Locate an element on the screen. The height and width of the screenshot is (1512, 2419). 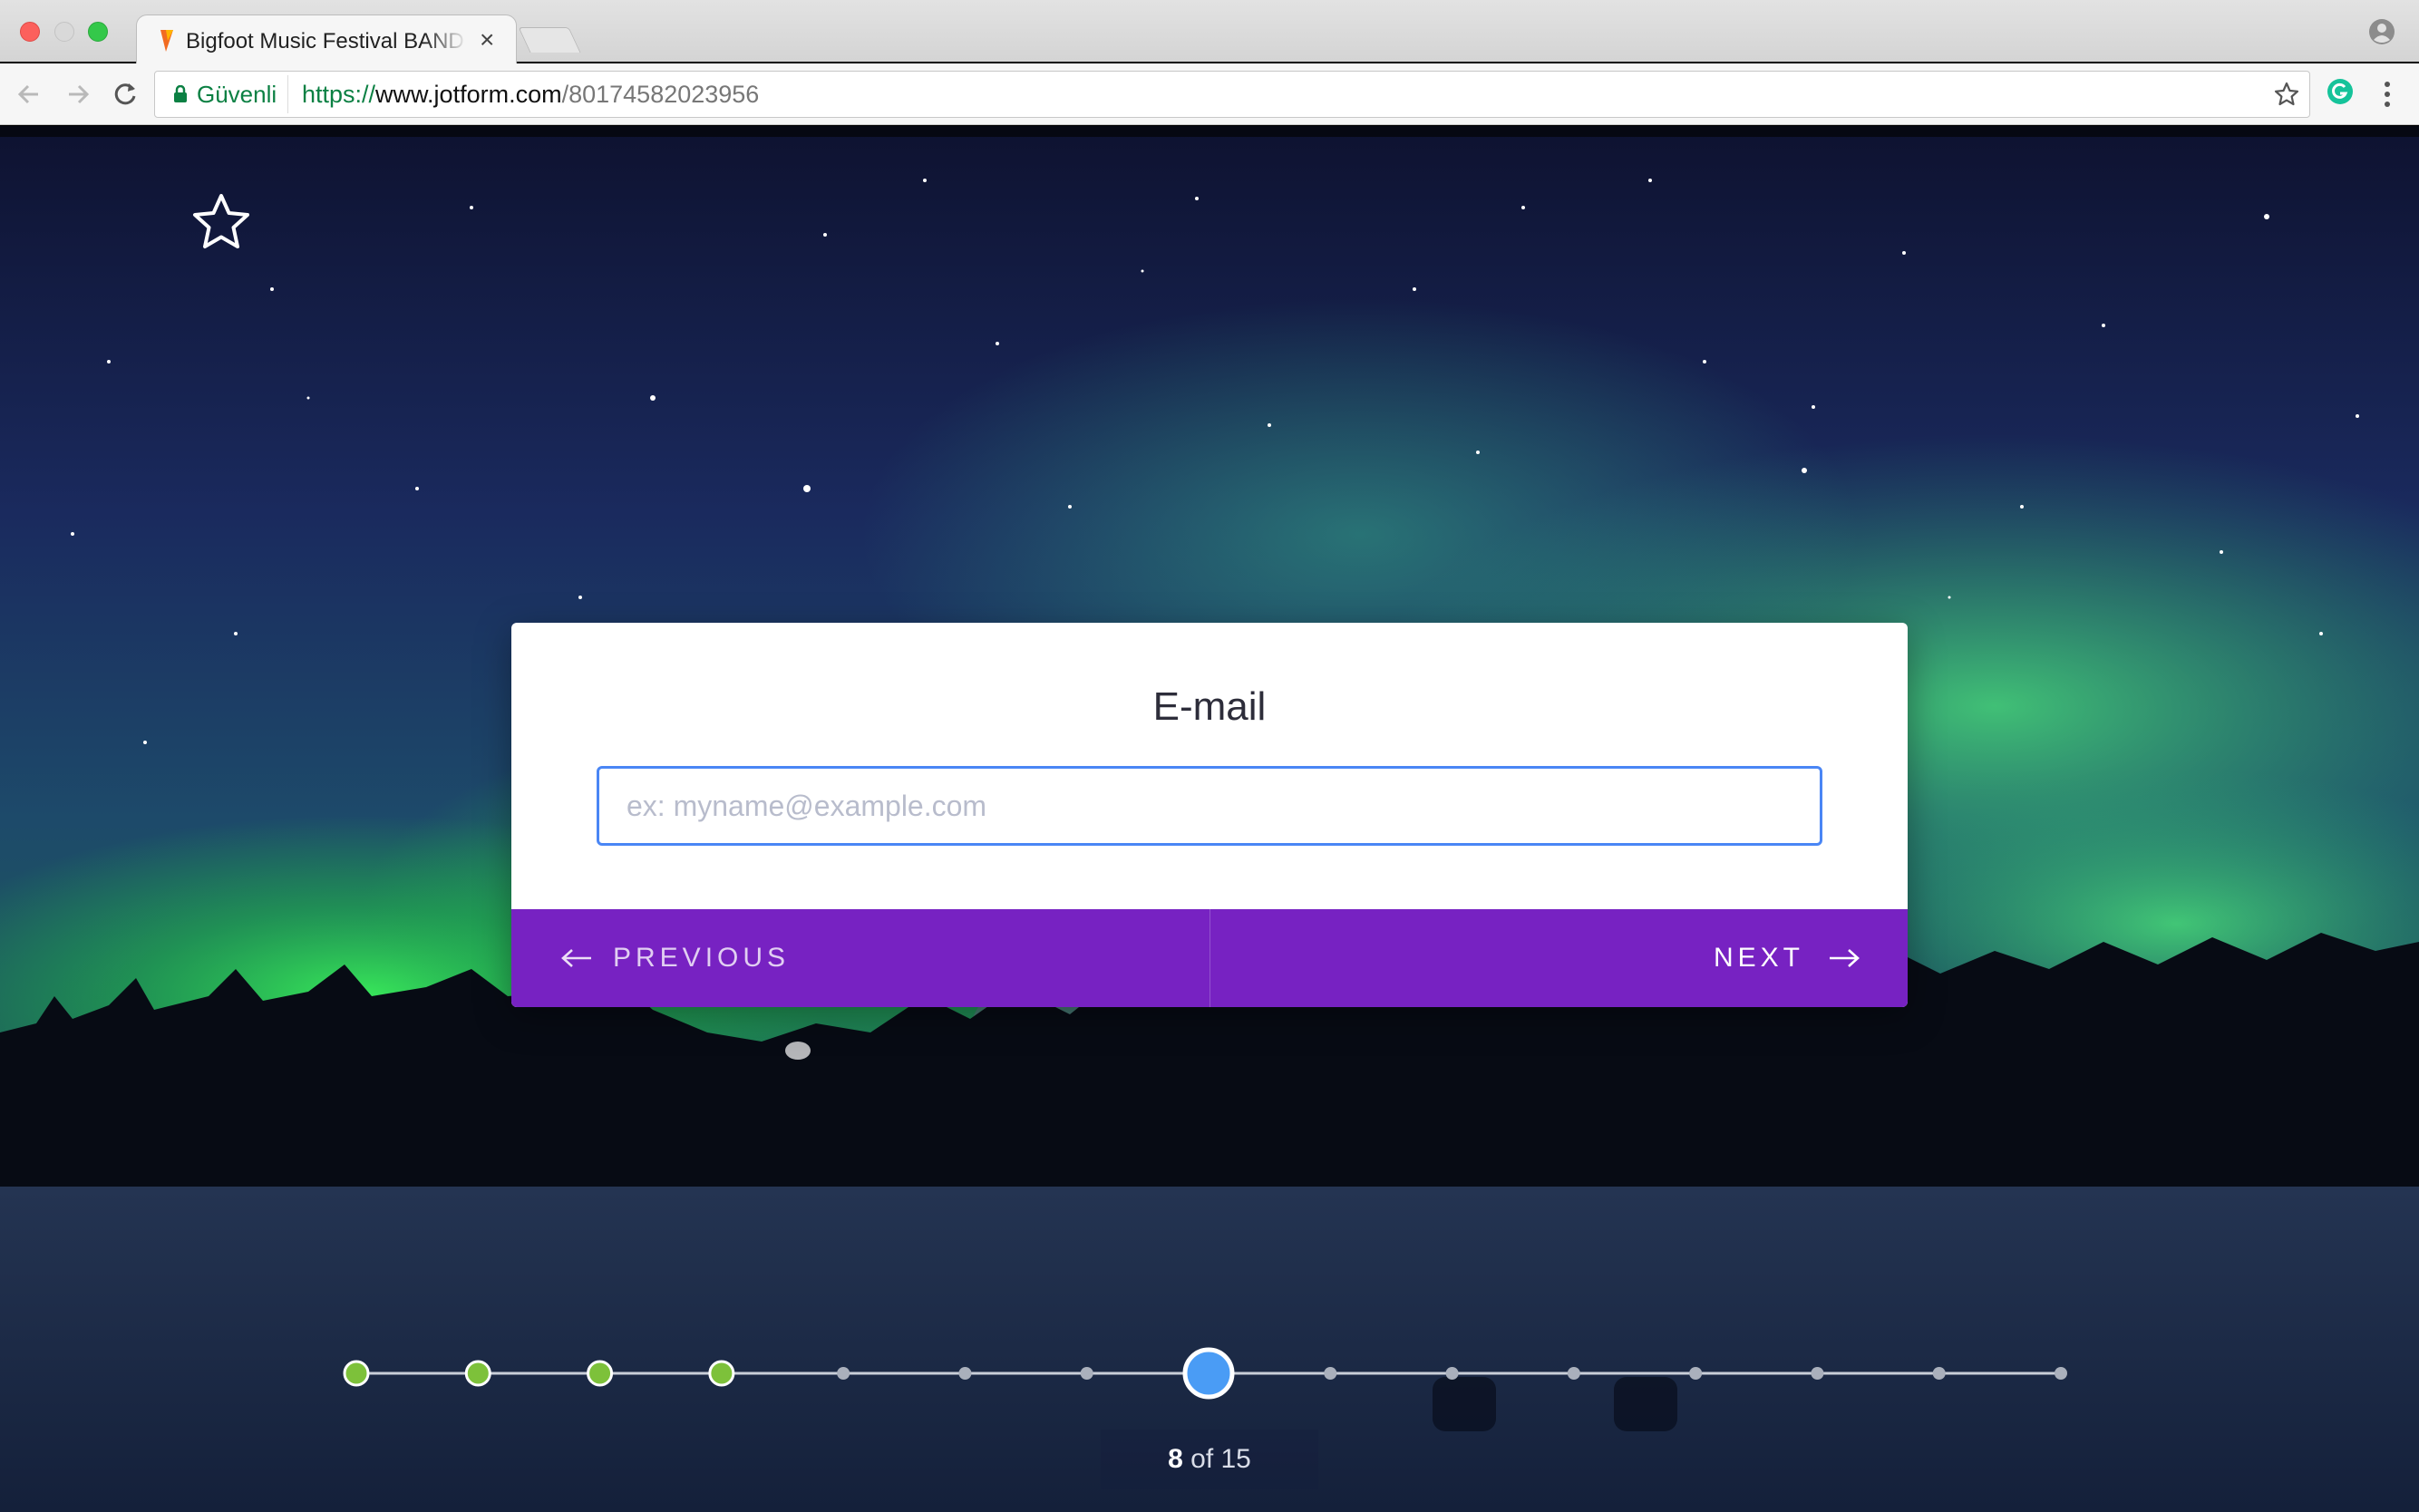
step-counter: 8 of 15 is located at coordinates (1210, 1460).